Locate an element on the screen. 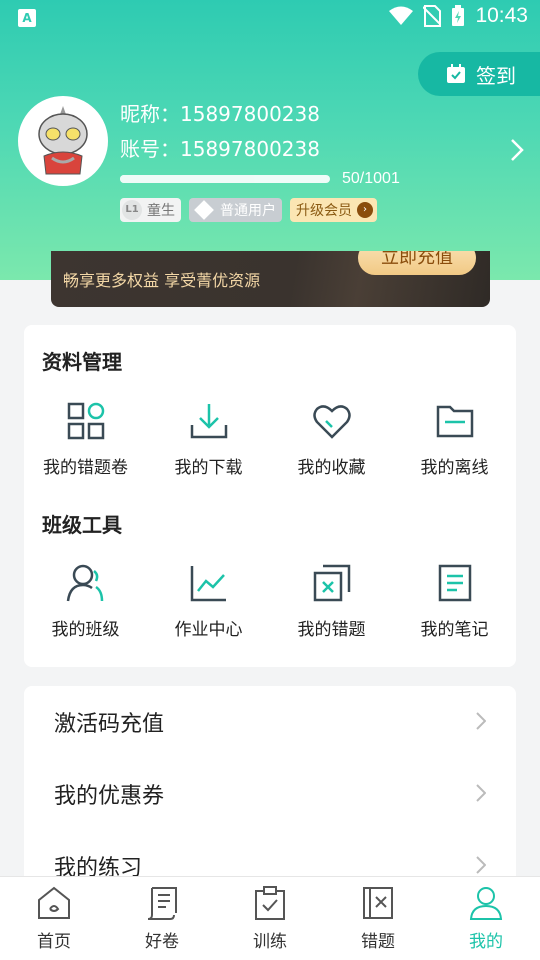  grid-item-my-notes: 我的笔记 is located at coordinates (454, 601).